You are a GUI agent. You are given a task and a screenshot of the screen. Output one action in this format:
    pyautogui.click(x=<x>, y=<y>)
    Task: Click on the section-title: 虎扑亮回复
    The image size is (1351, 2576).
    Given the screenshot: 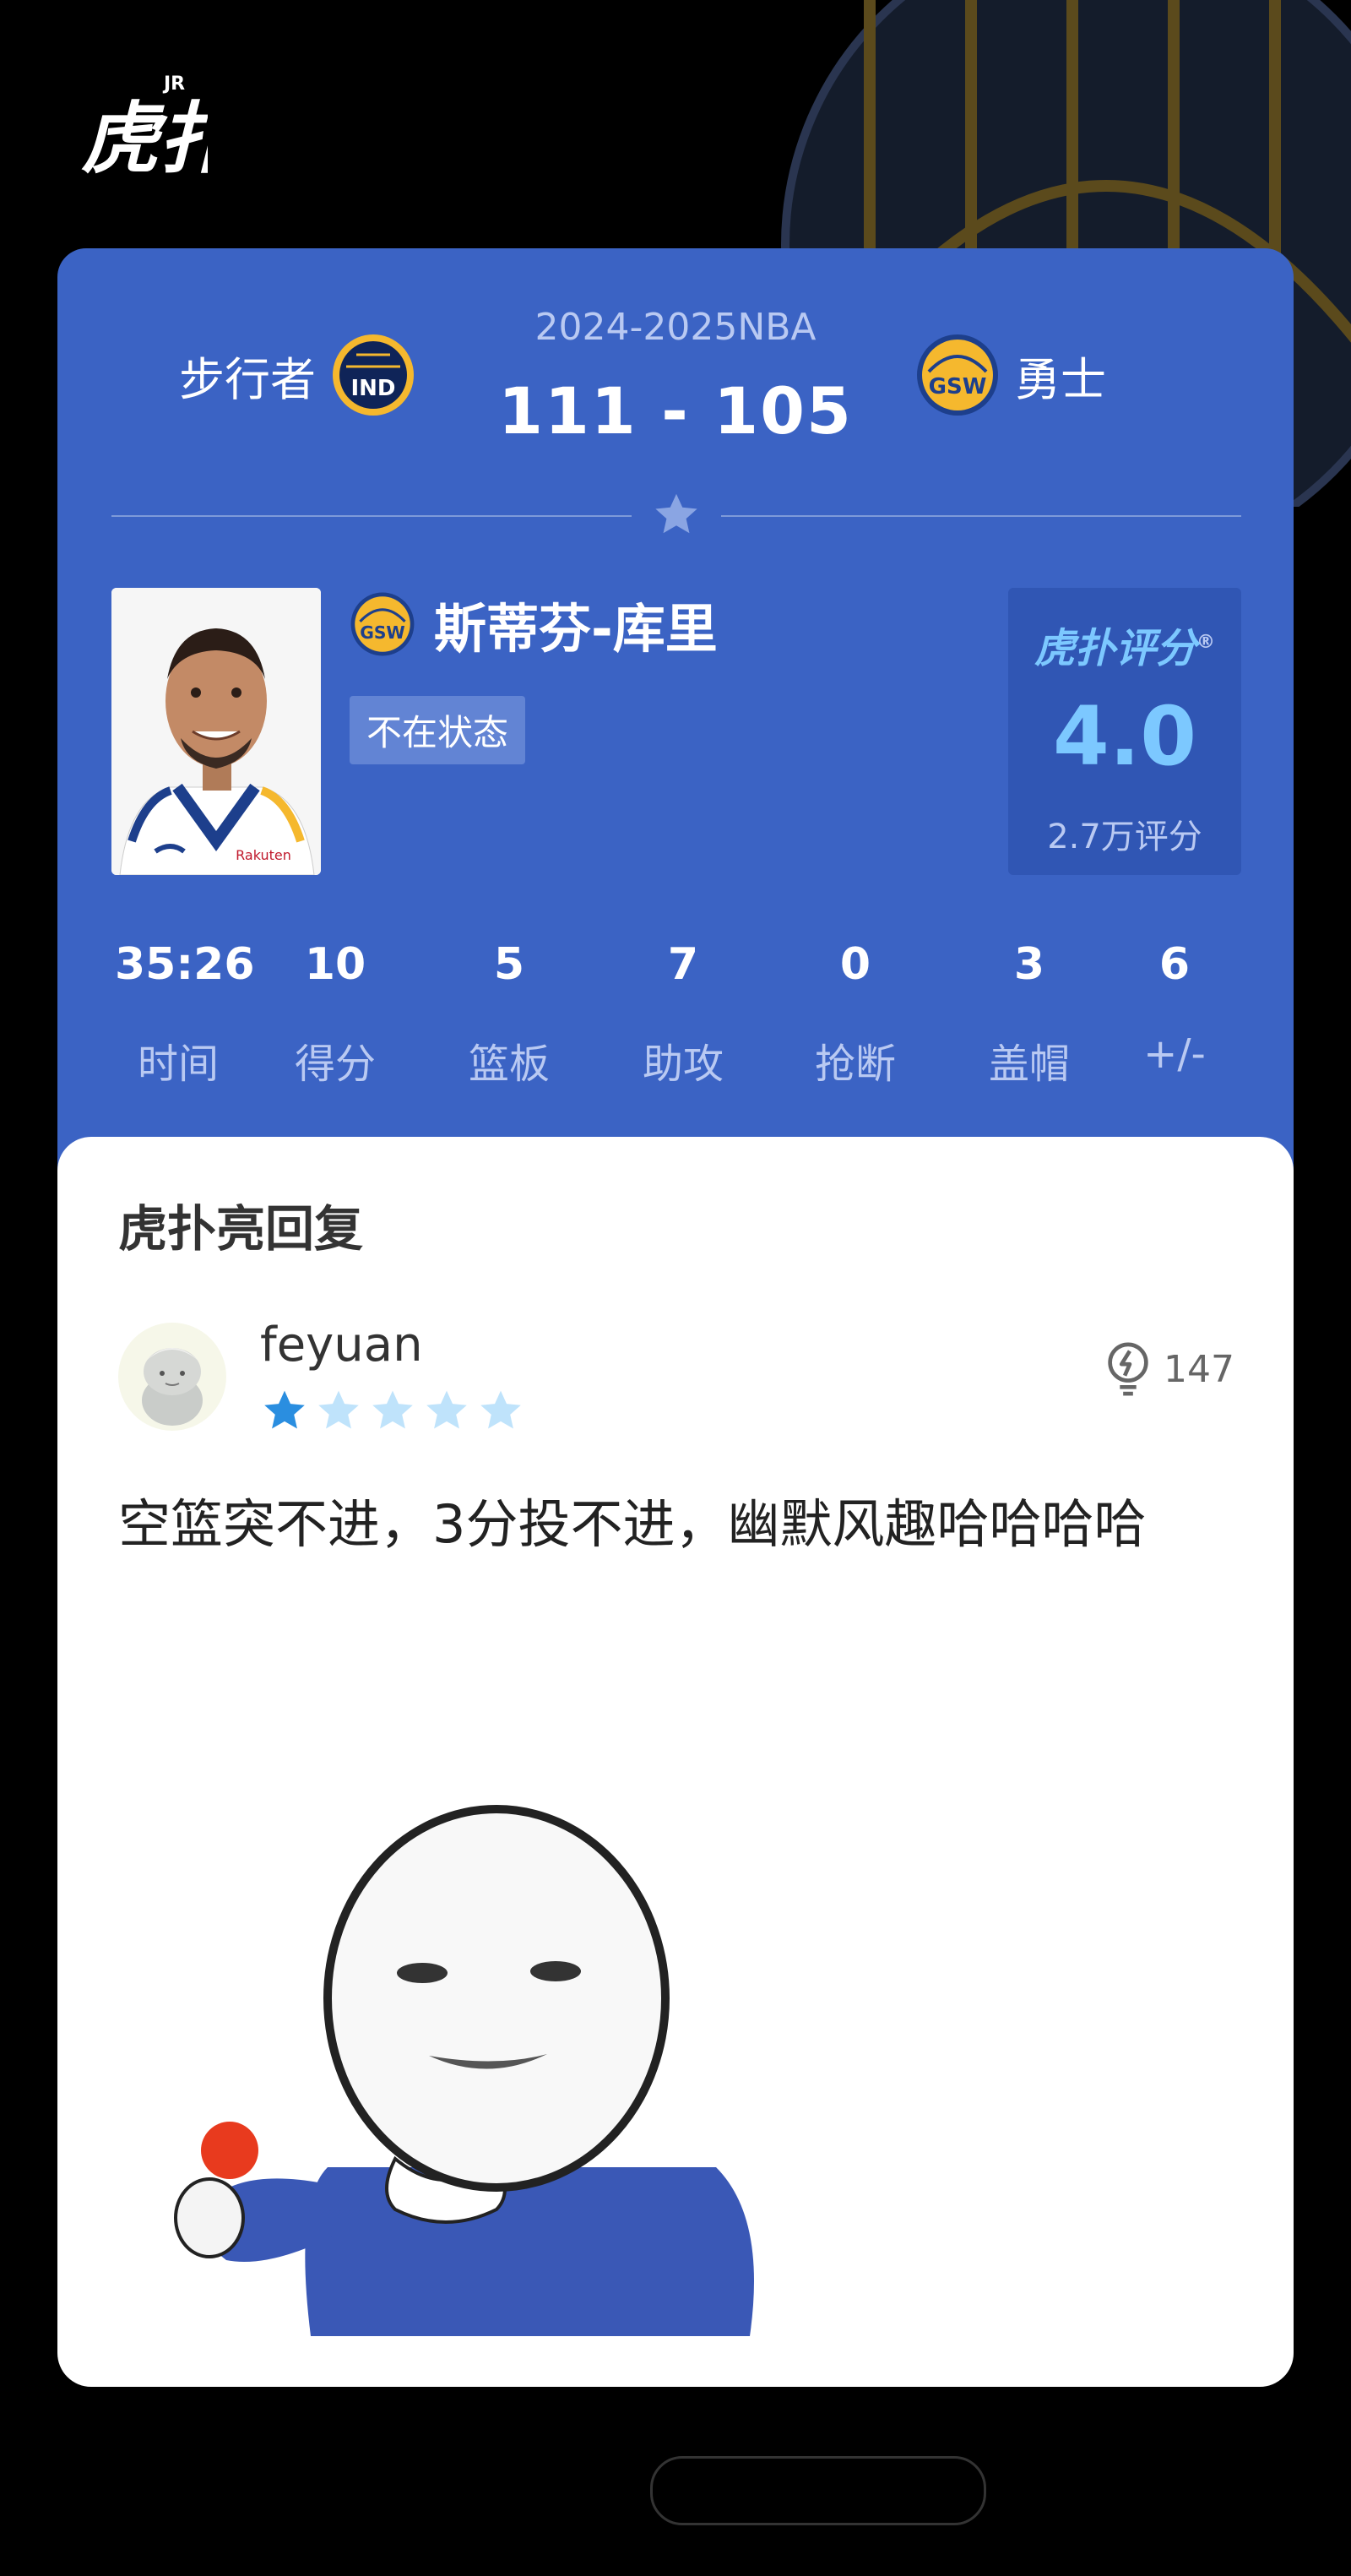 What is the action you would take?
    pyautogui.click(x=241, y=1229)
    